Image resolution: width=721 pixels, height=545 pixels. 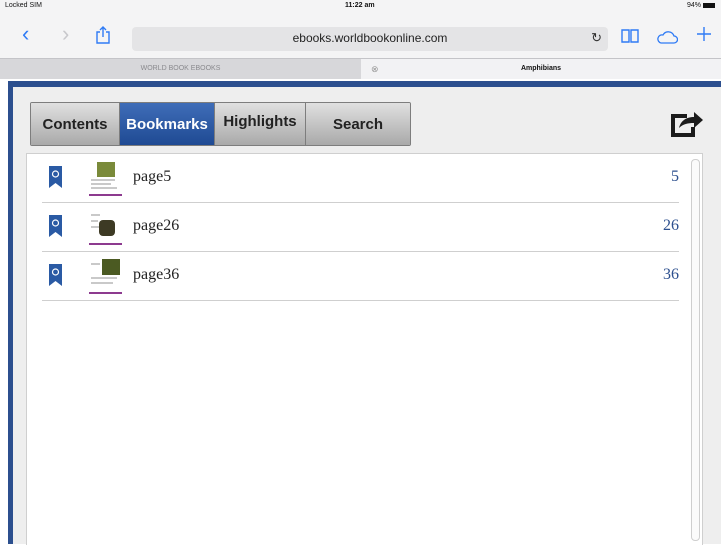 I want to click on tab-contents: Contents, so click(x=75, y=124).